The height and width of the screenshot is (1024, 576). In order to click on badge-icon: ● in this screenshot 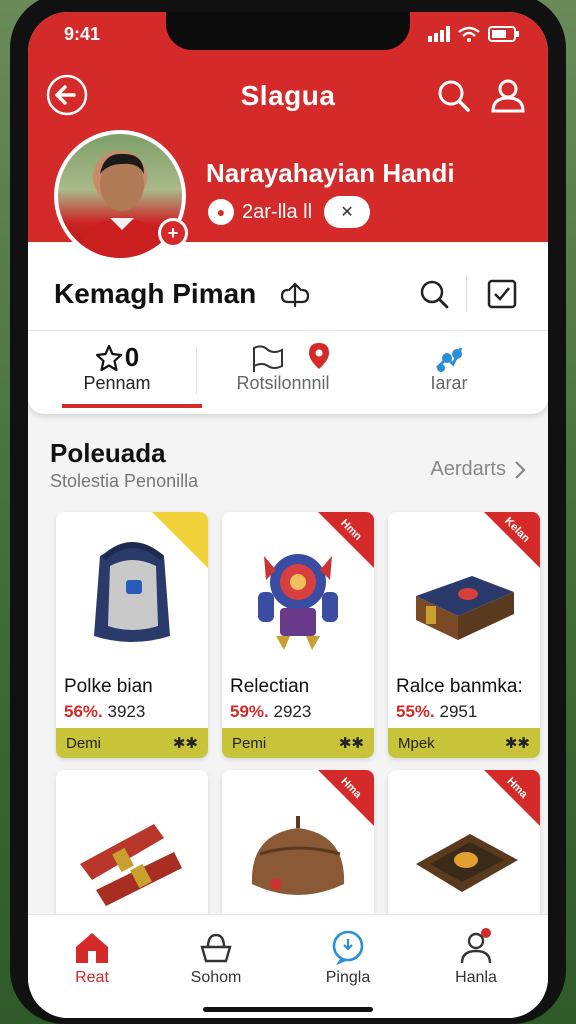, I will do `click(221, 212)`.